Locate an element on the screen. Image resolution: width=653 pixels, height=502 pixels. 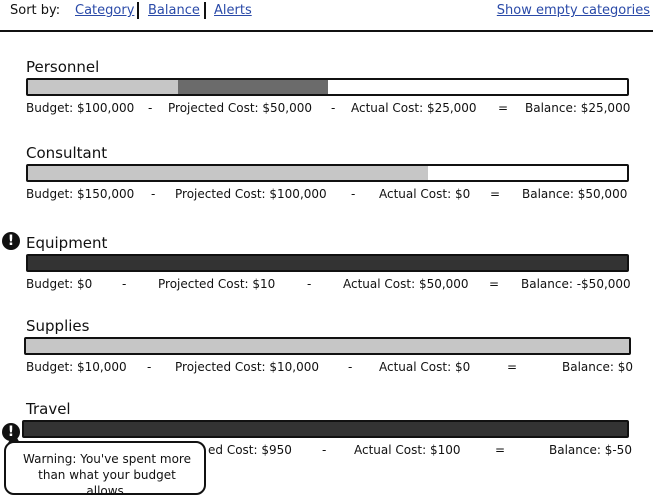
projected-value: Projected Cost: $10 is located at coordinates (217, 284).